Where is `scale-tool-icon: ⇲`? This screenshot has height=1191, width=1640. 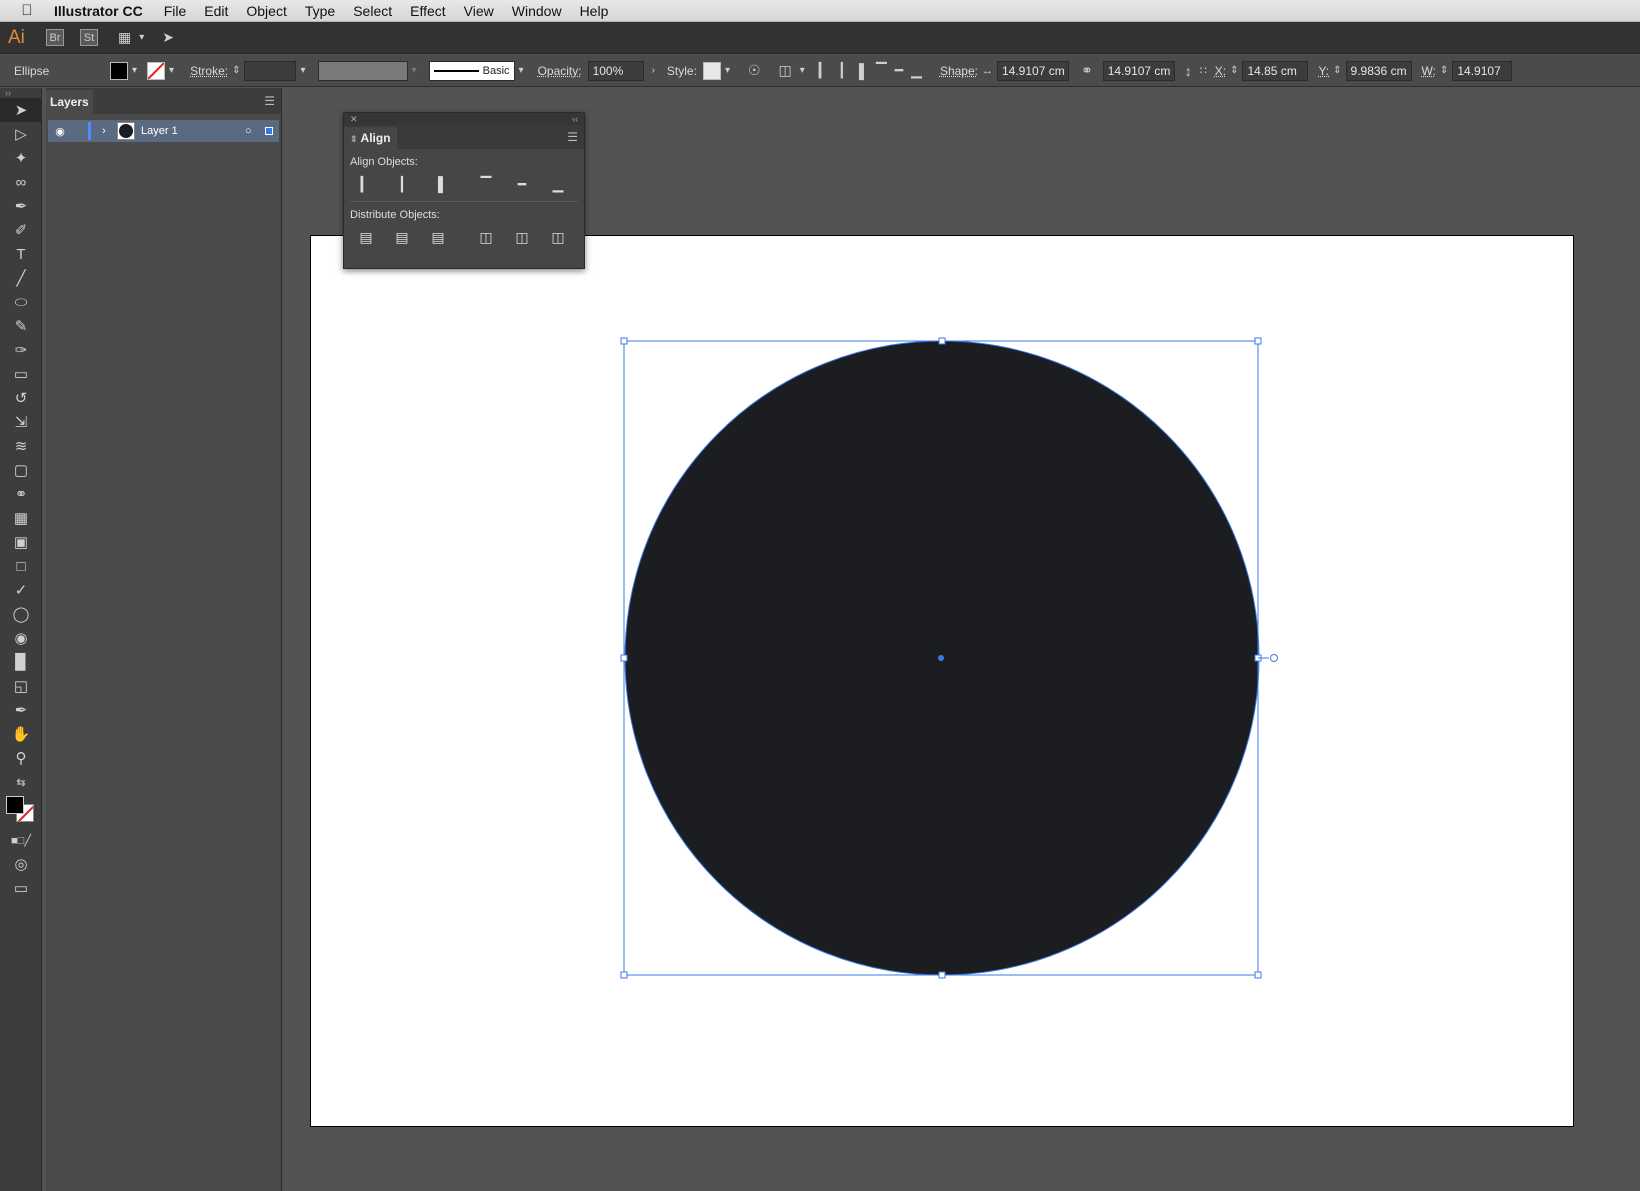 scale-tool-icon: ⇲ is located at coordinates (21, 422).